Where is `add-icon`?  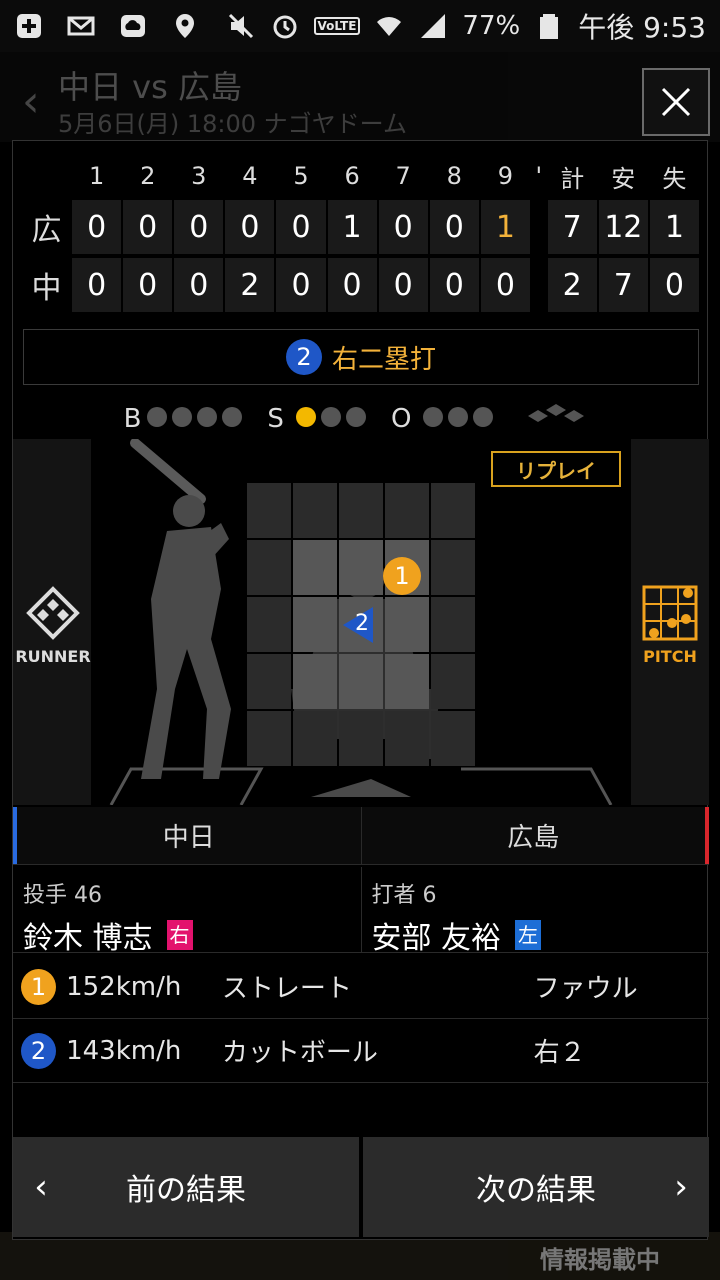
add-icon is located at coordinates (29, 26).